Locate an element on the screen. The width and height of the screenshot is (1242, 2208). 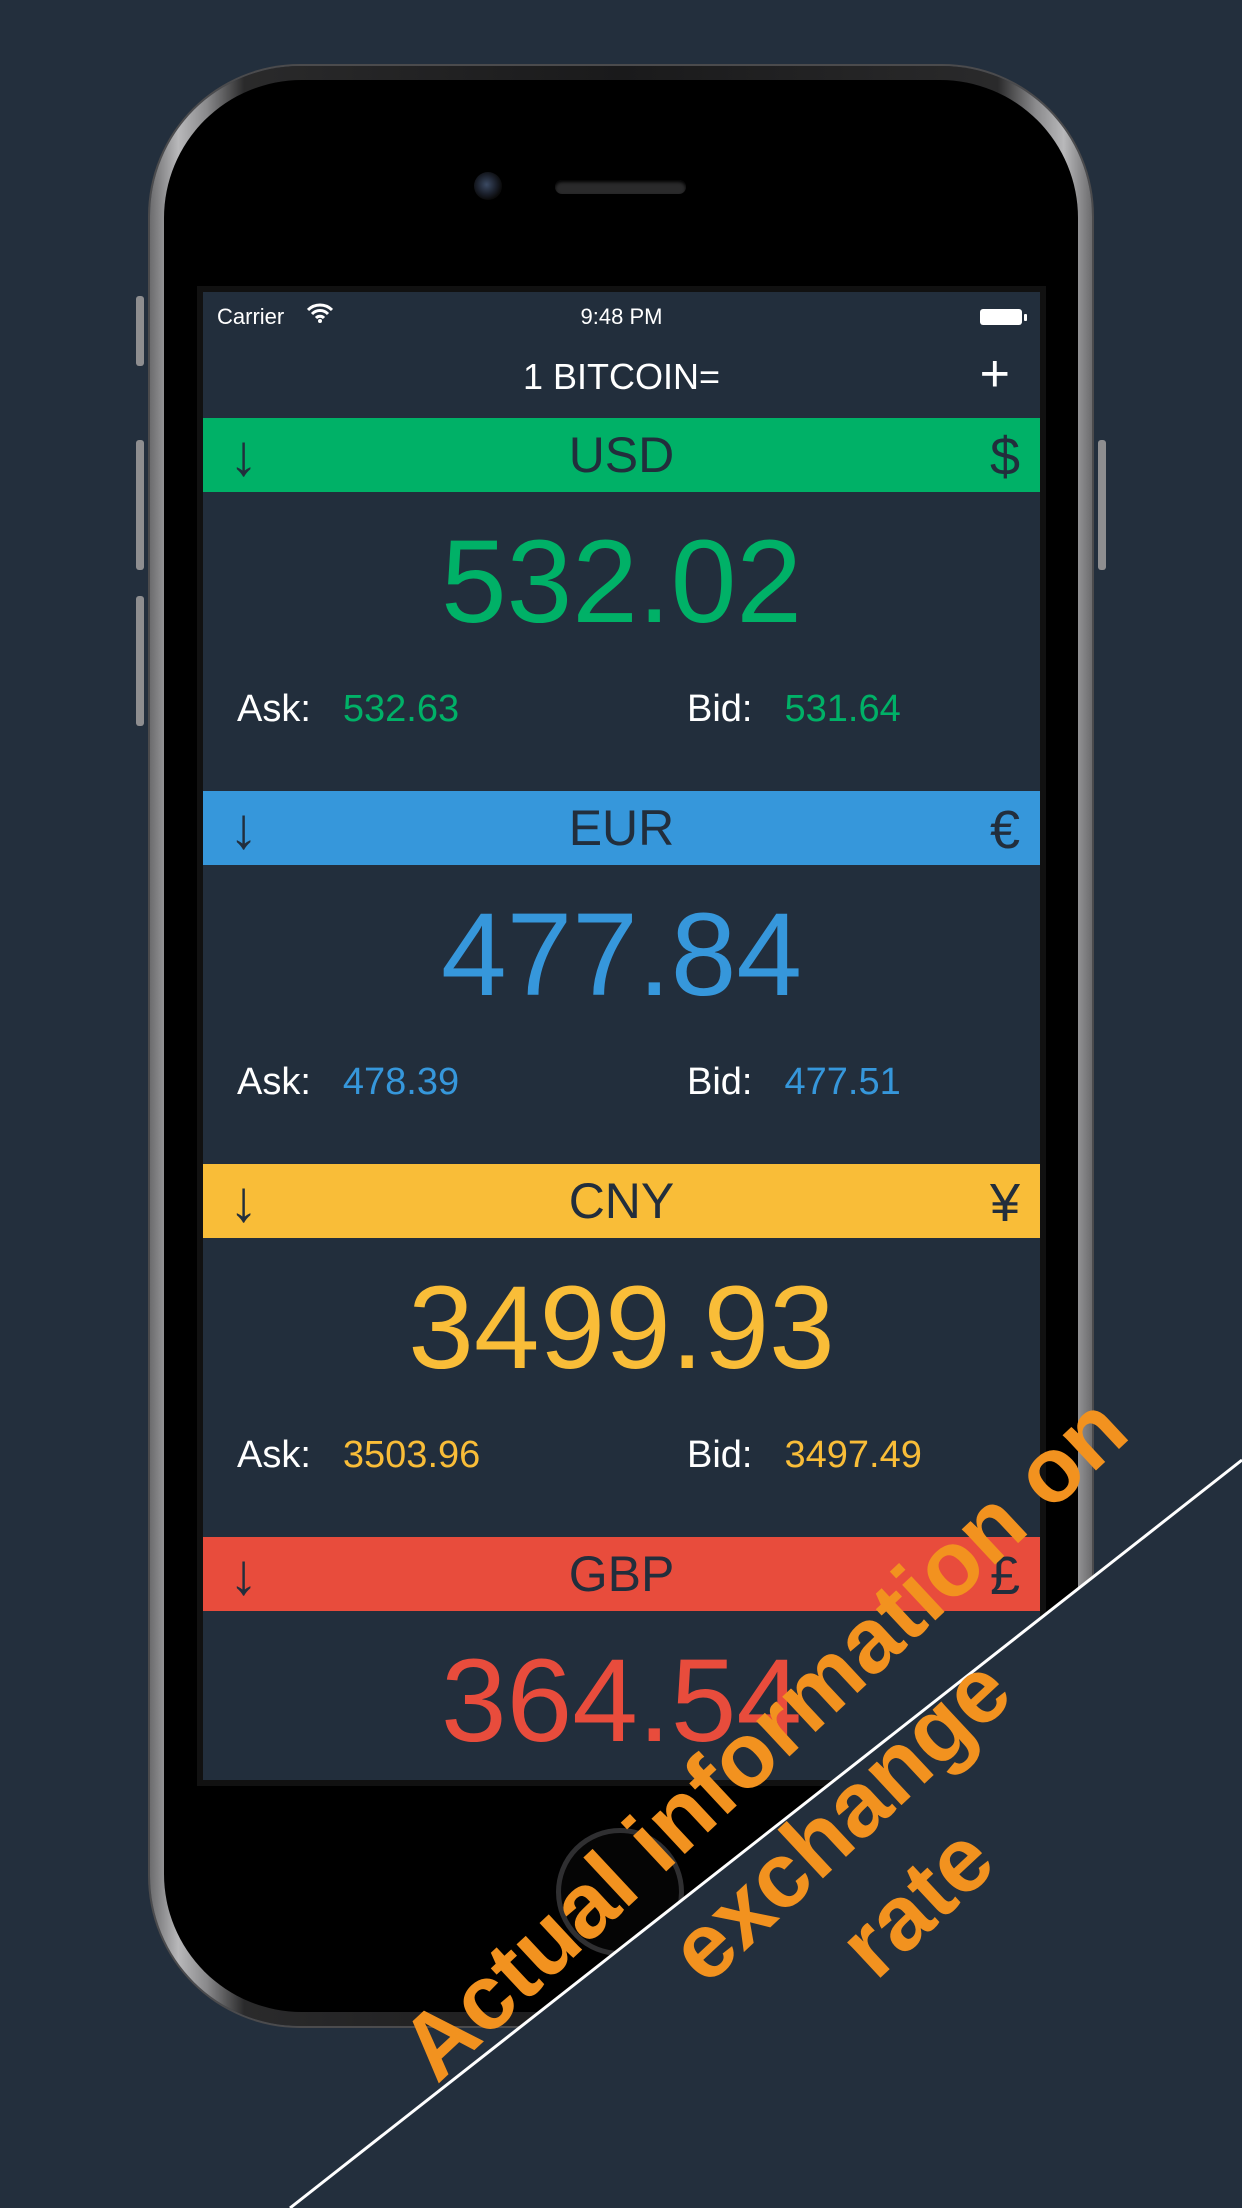
currency-card-eur: ↓ EUR € 477.84 Ask: 478.39 Bid: 477.51 is located at coordinates (621, 977).